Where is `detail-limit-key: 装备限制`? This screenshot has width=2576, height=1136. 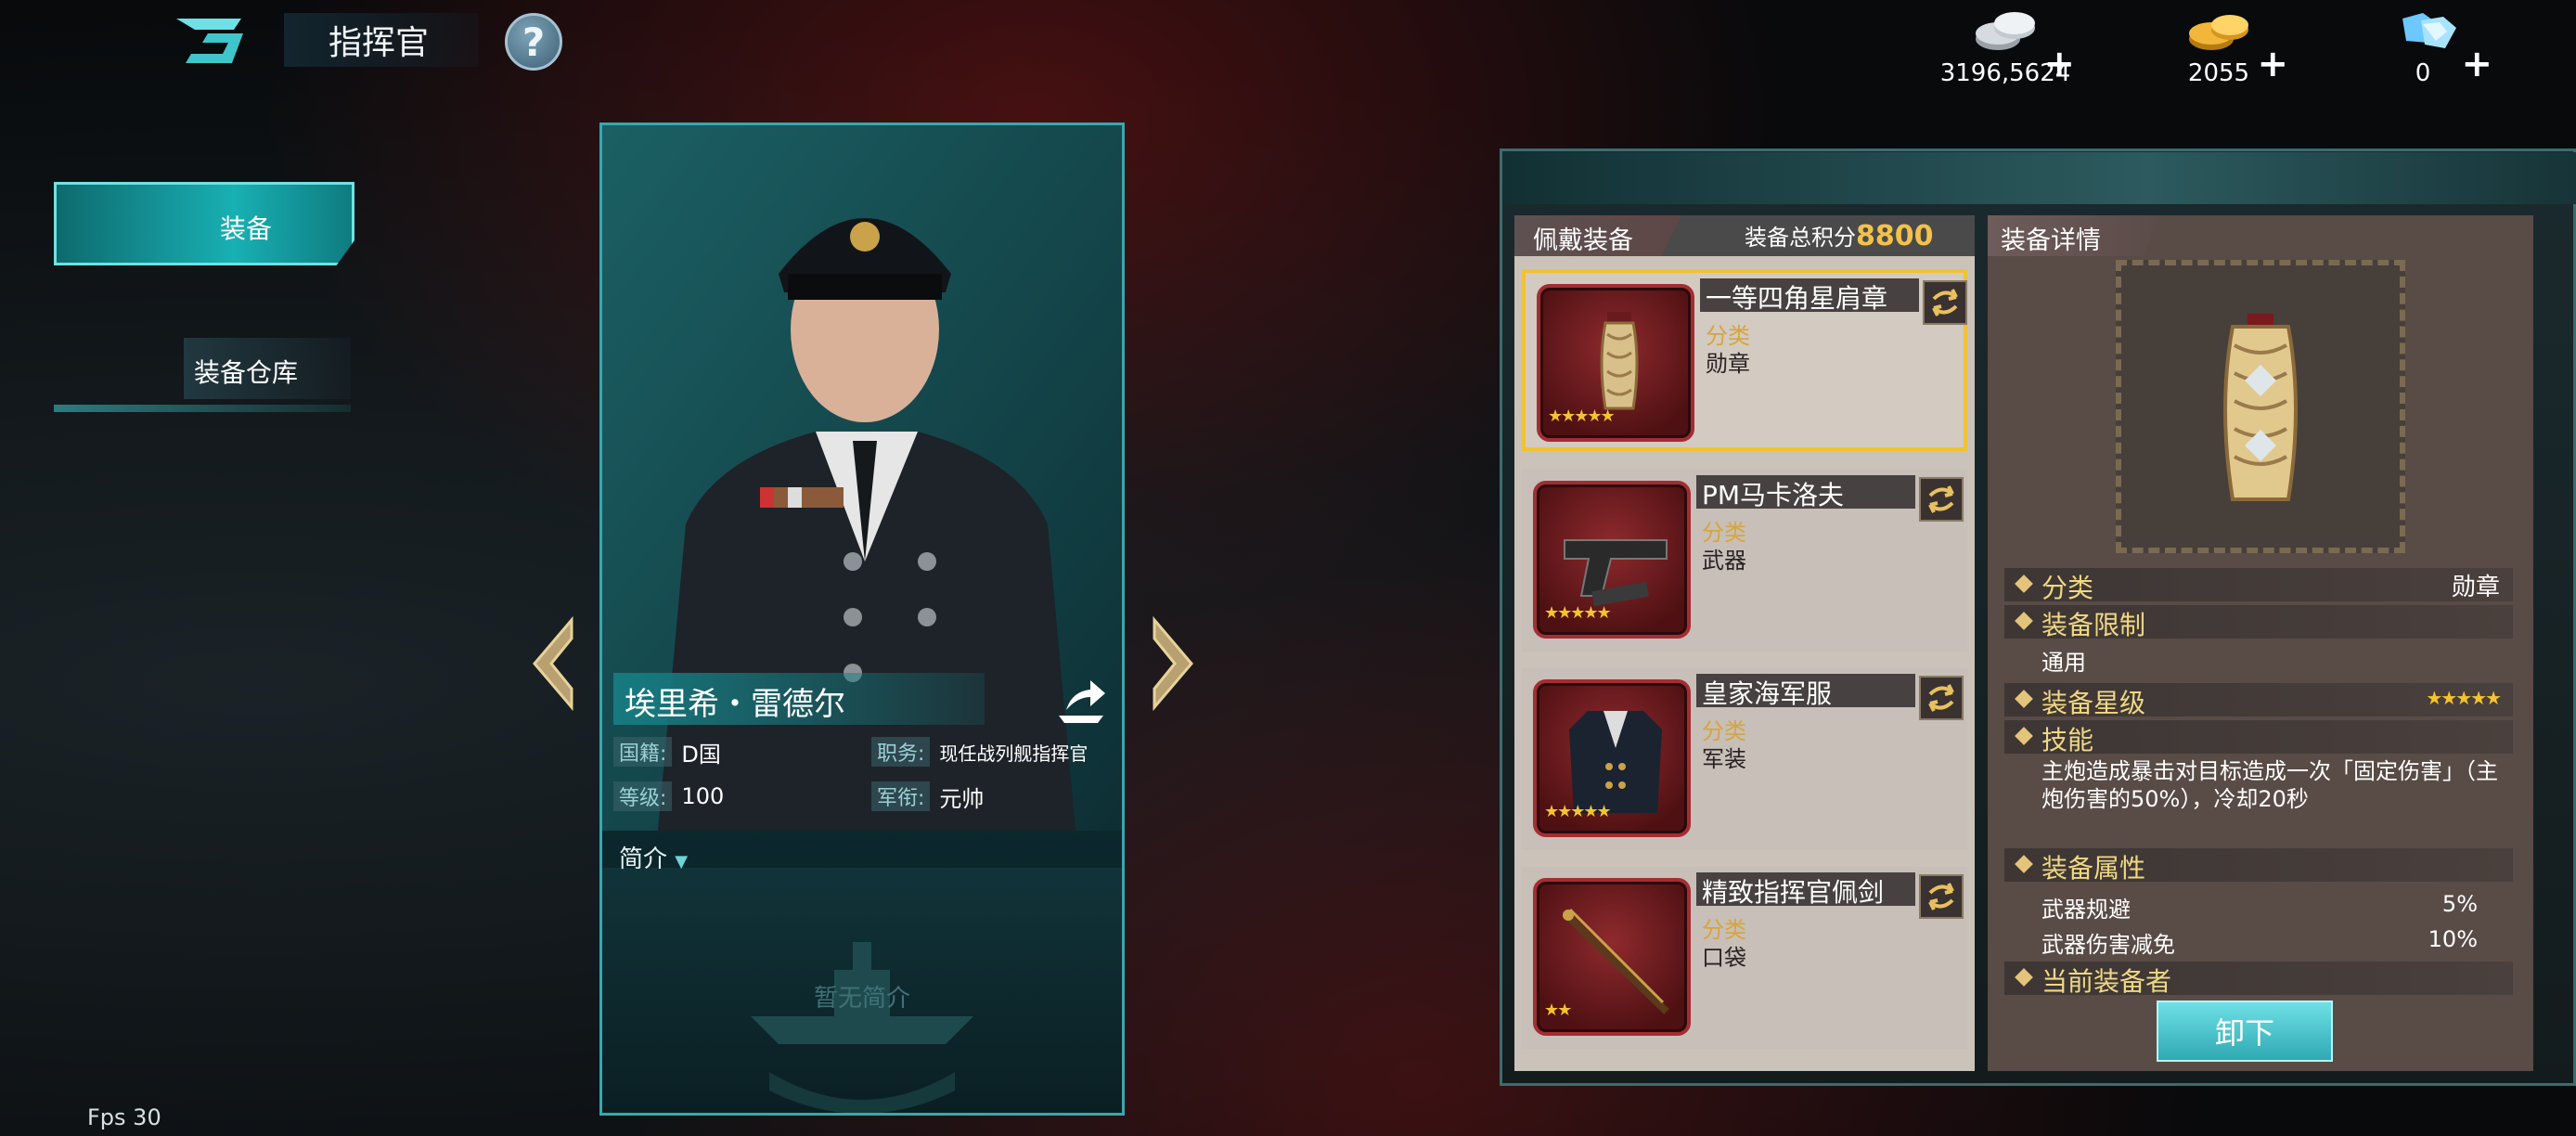
detail-limit-key: 装备限制 is located at coordinates (2093, 625).